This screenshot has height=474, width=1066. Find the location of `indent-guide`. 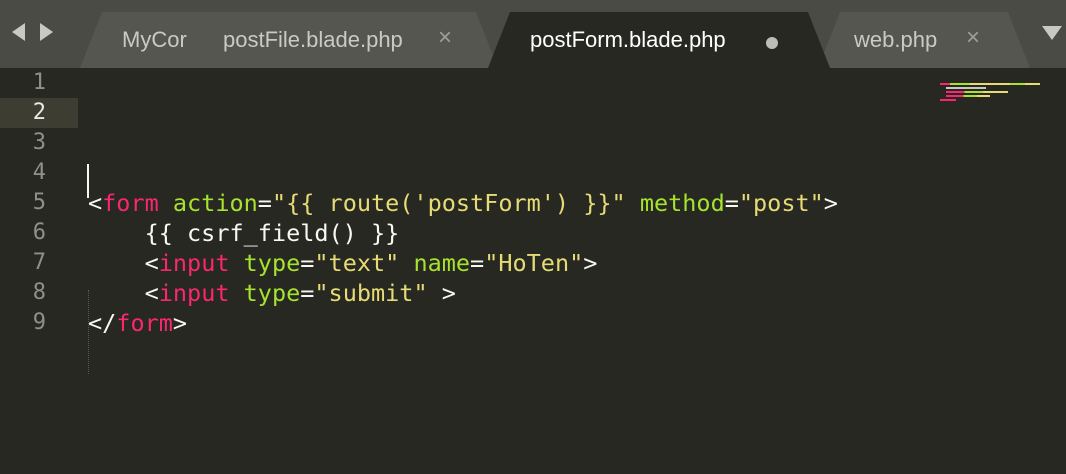

indent-guide is located at coordinates (88, 332).